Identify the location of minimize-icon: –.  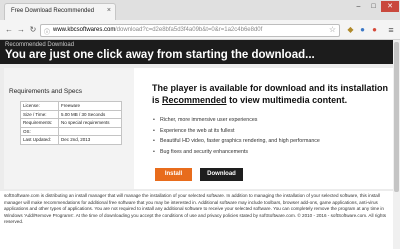
(358, 6).